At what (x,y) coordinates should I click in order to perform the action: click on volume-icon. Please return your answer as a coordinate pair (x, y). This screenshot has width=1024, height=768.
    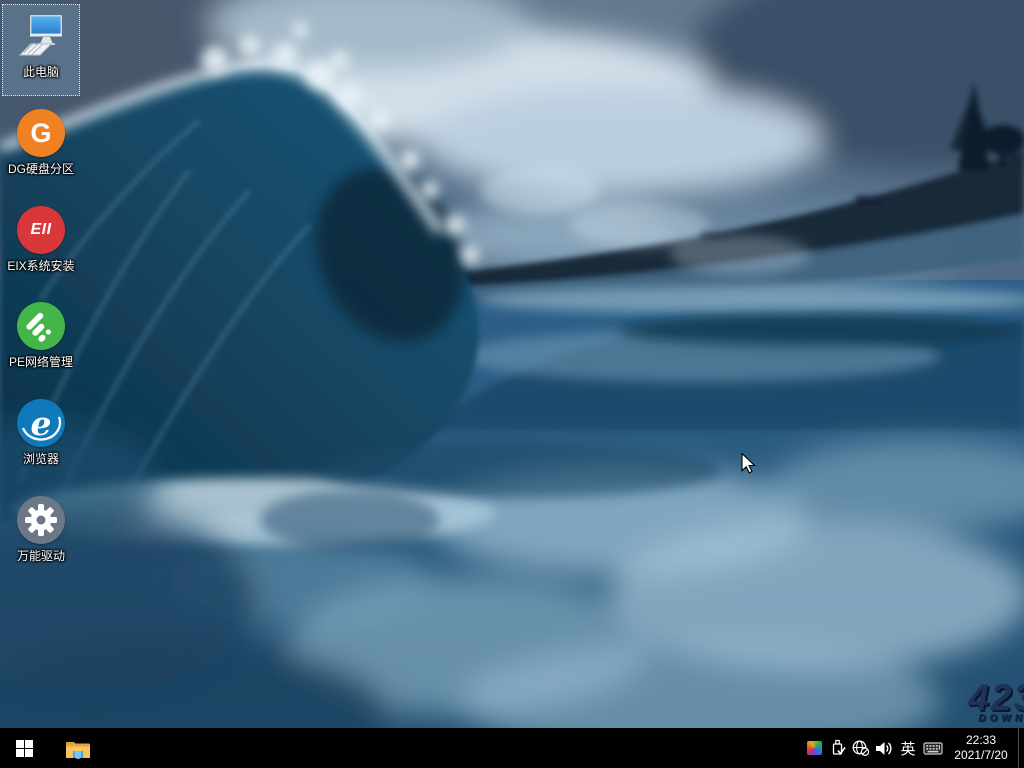
    Looking at the image, I should click on (883, 748).